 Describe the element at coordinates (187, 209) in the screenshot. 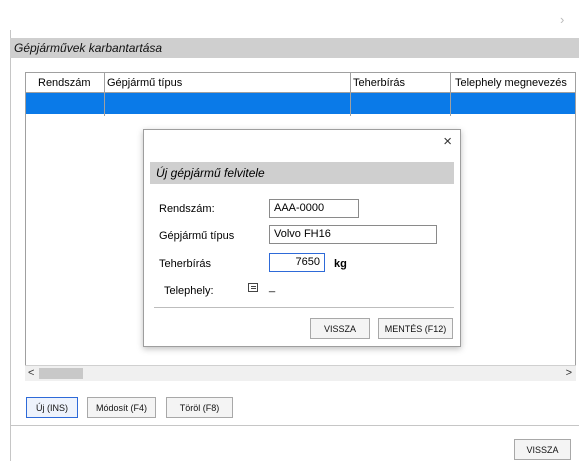

I see `plate-label: Rendszám:` at that location.